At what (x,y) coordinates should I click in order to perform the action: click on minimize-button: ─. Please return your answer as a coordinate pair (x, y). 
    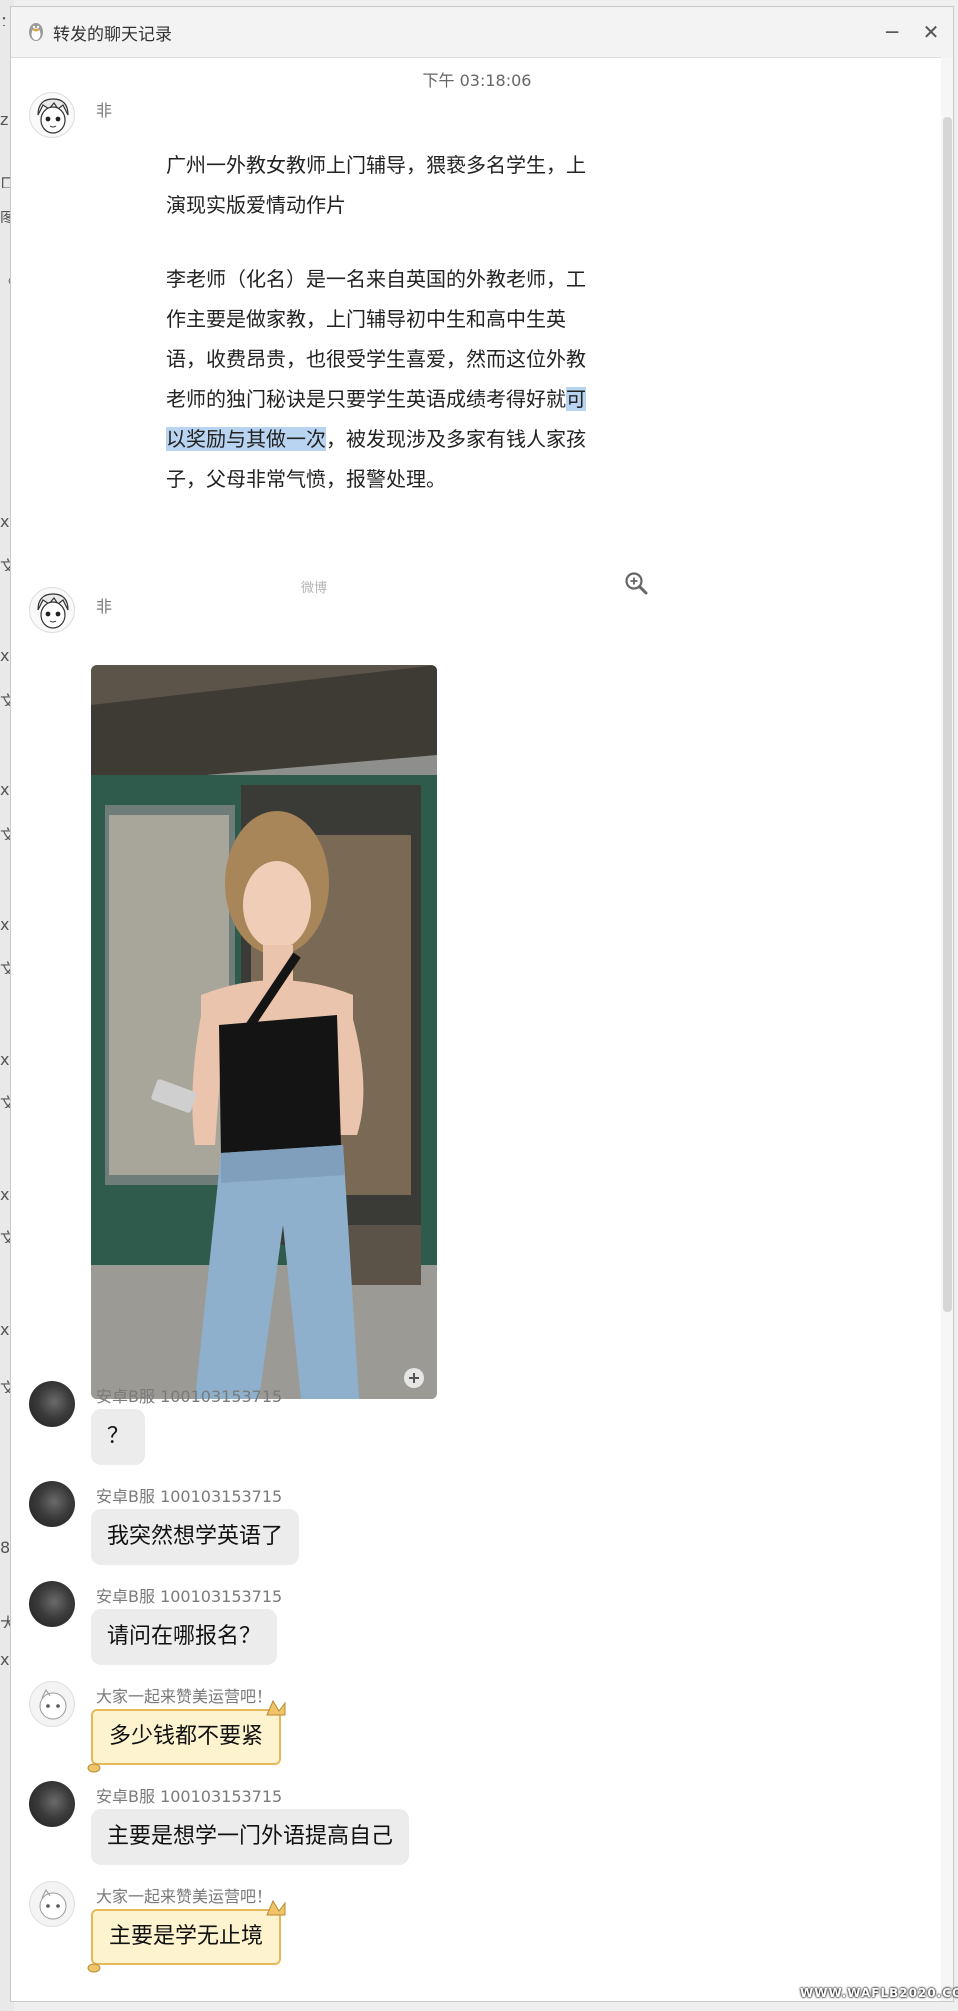
    Looking at the image, I should click on (892, 32).